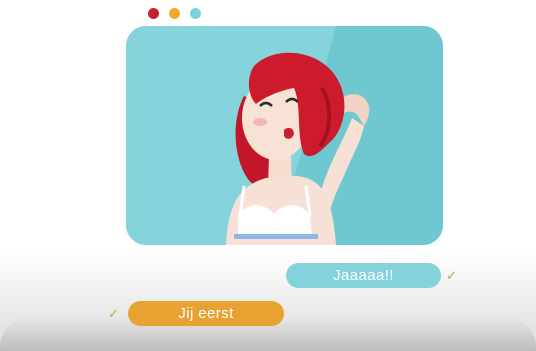 The height and width of the screenshot is (351, 536). Describe the element at coordinates (206, 313) in the screenshot. I see `outgoing-message-bubble: Jij eerst` at that location.